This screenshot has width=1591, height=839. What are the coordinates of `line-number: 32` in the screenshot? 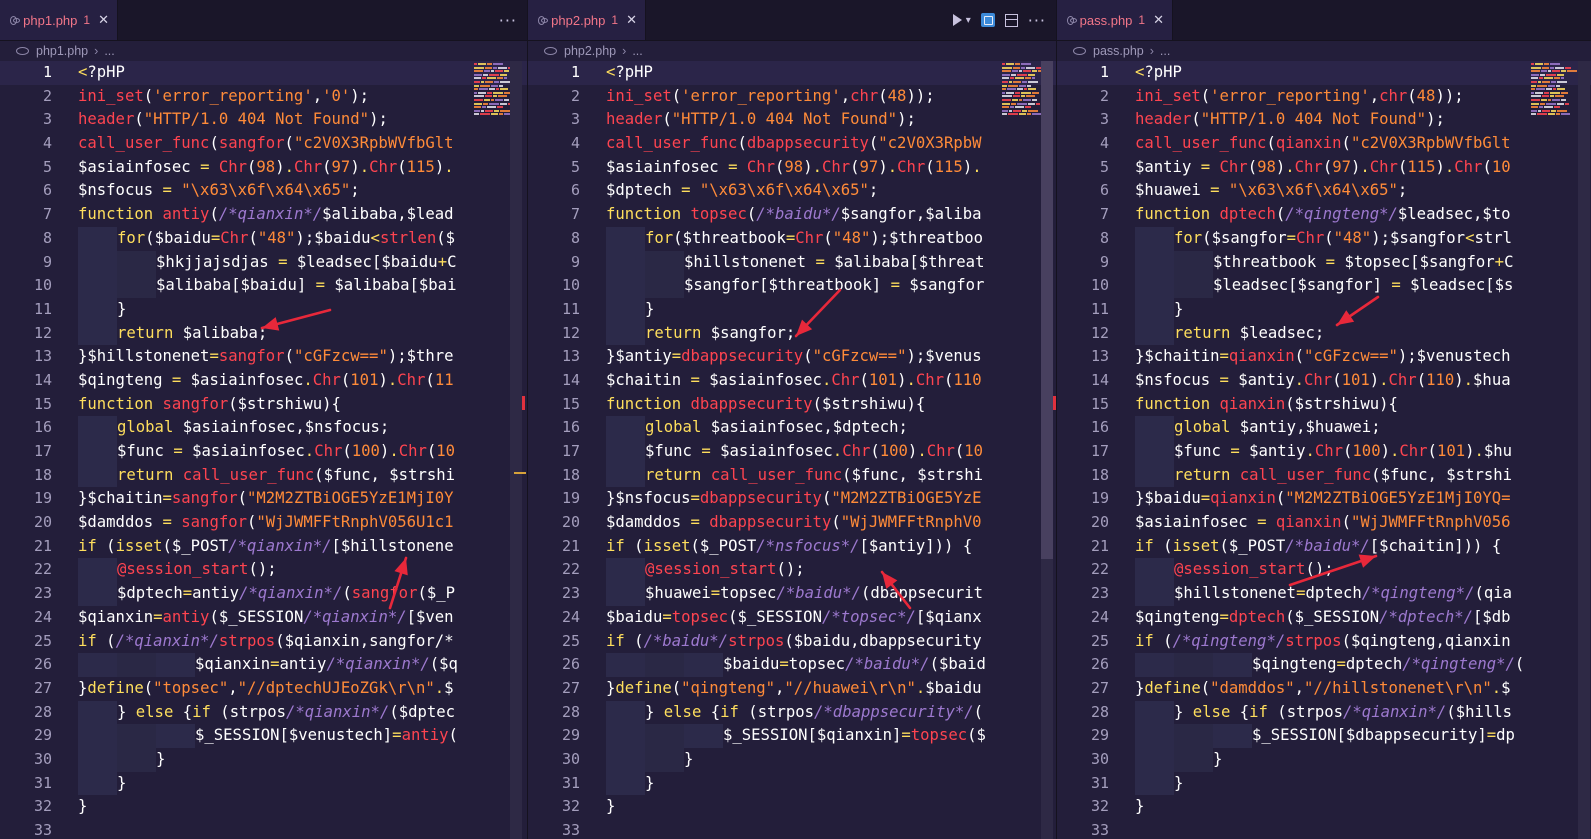 It's located at (570, 806).